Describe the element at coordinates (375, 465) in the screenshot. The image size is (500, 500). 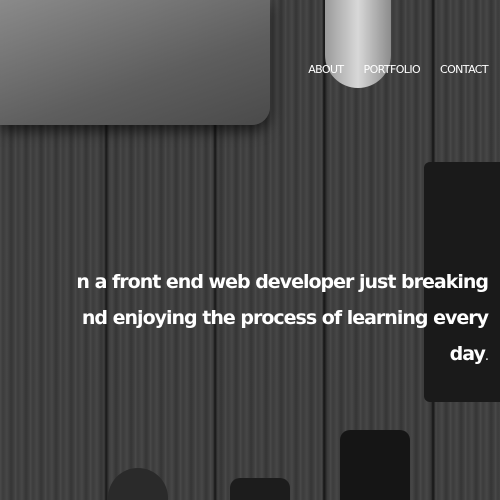
I see `cup-background-image` at that location.